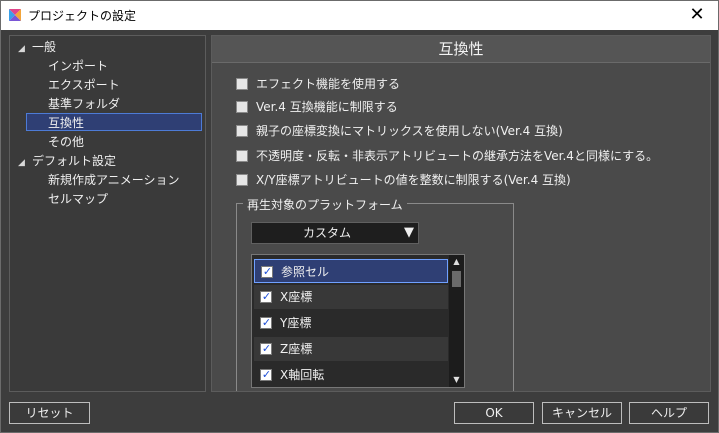  Describe the element at coordinates (114, 122) in the screenshot. I see `tree-item-compatibility: 互換性` at that location.